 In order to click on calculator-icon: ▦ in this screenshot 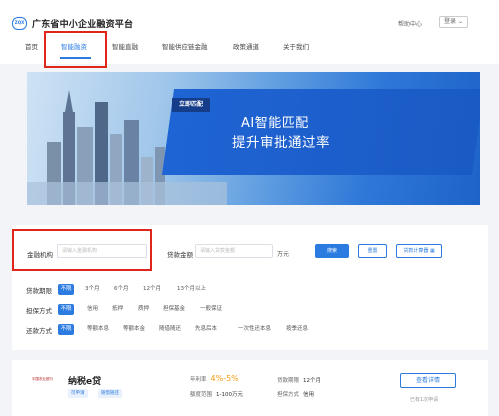, I will do `click(432, 251)`.